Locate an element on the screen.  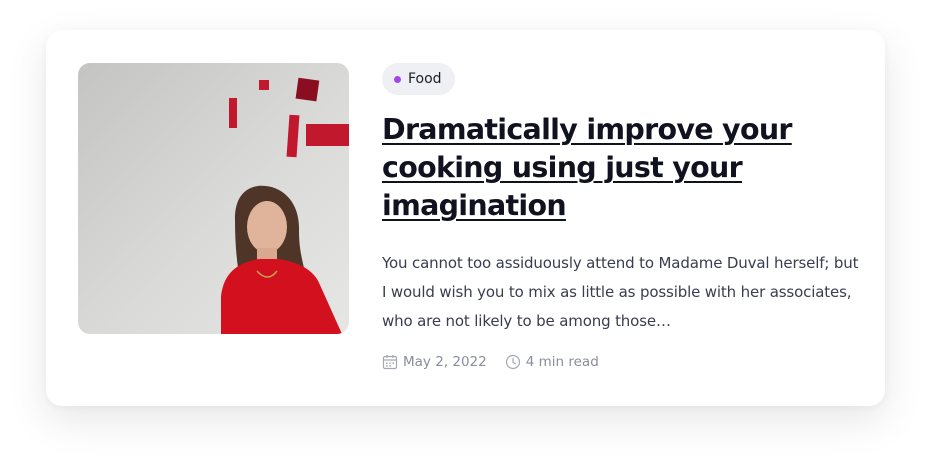
category-label: Food is located at coordinates (425, 79).